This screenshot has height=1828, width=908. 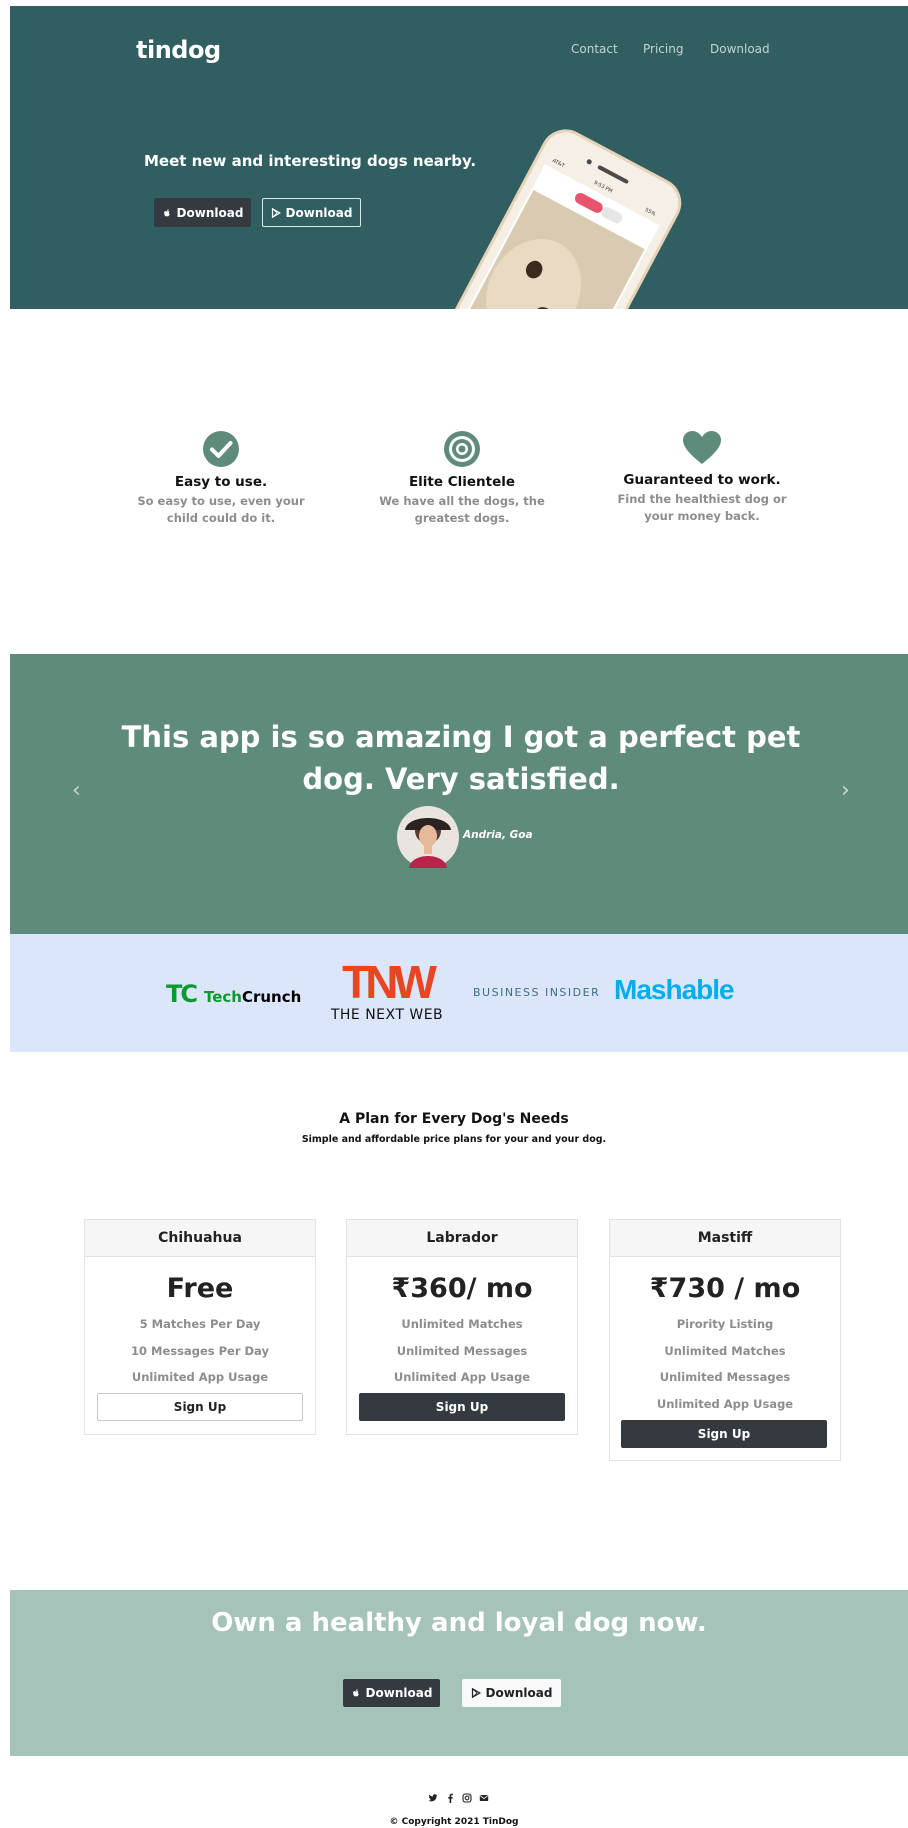 I want to click on plan-price: ₹730 / mo, so click(x=725, y=1288).